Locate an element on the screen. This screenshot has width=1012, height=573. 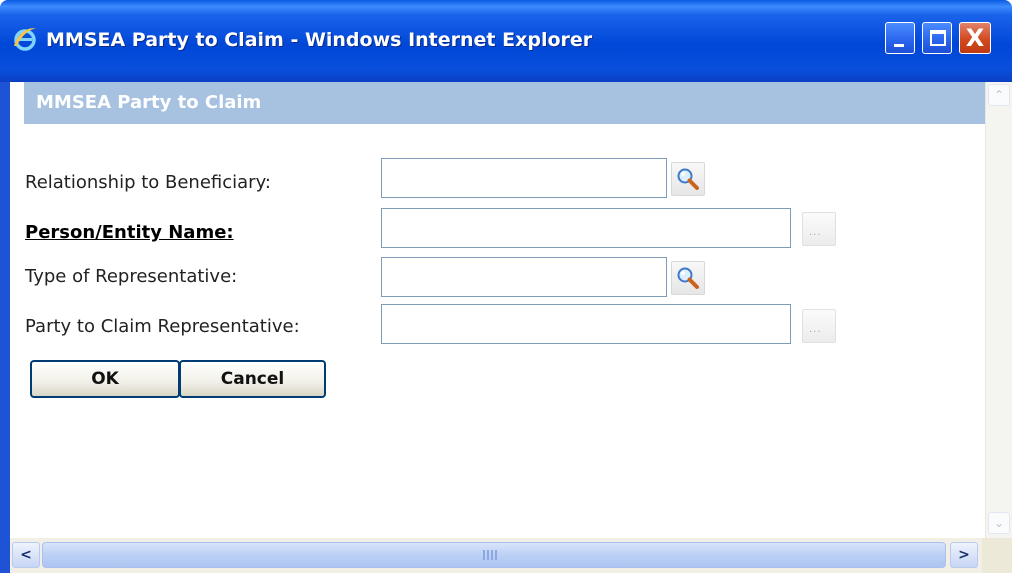
relationship-lookup-button is located at coordinates (688, 179).